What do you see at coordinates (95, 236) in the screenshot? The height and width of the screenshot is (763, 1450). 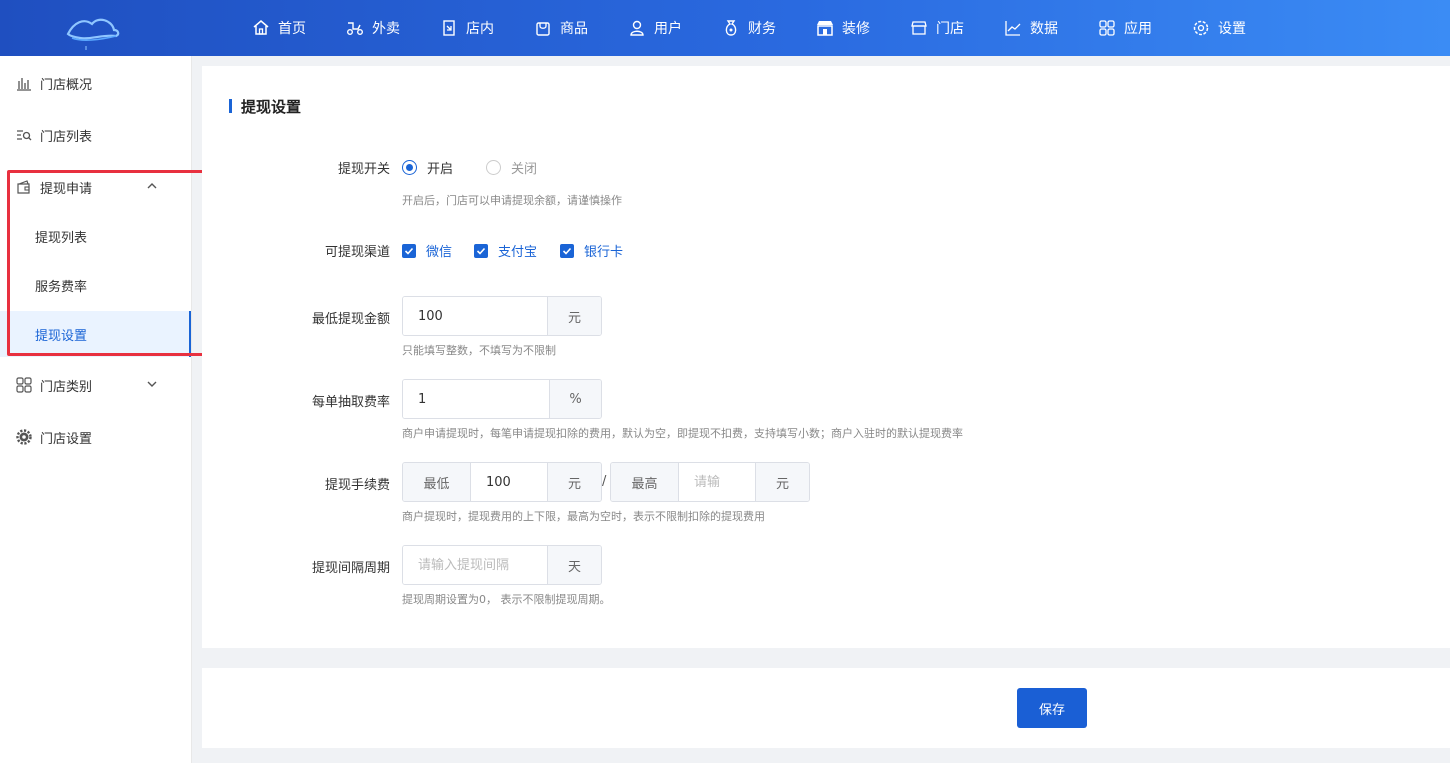 I see `sidebar-subitem-withdraw-list: 提现列表` at bounding box center [95, 236].